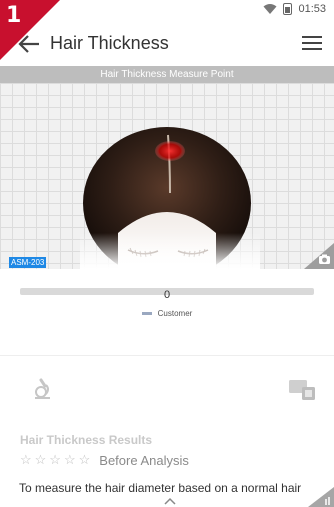 This screenshot has height=507, width=334. What do you see at coordinates (312, 9) in the screenshot?
I see `status-time: 01:53` at bounding box center [312, 9].